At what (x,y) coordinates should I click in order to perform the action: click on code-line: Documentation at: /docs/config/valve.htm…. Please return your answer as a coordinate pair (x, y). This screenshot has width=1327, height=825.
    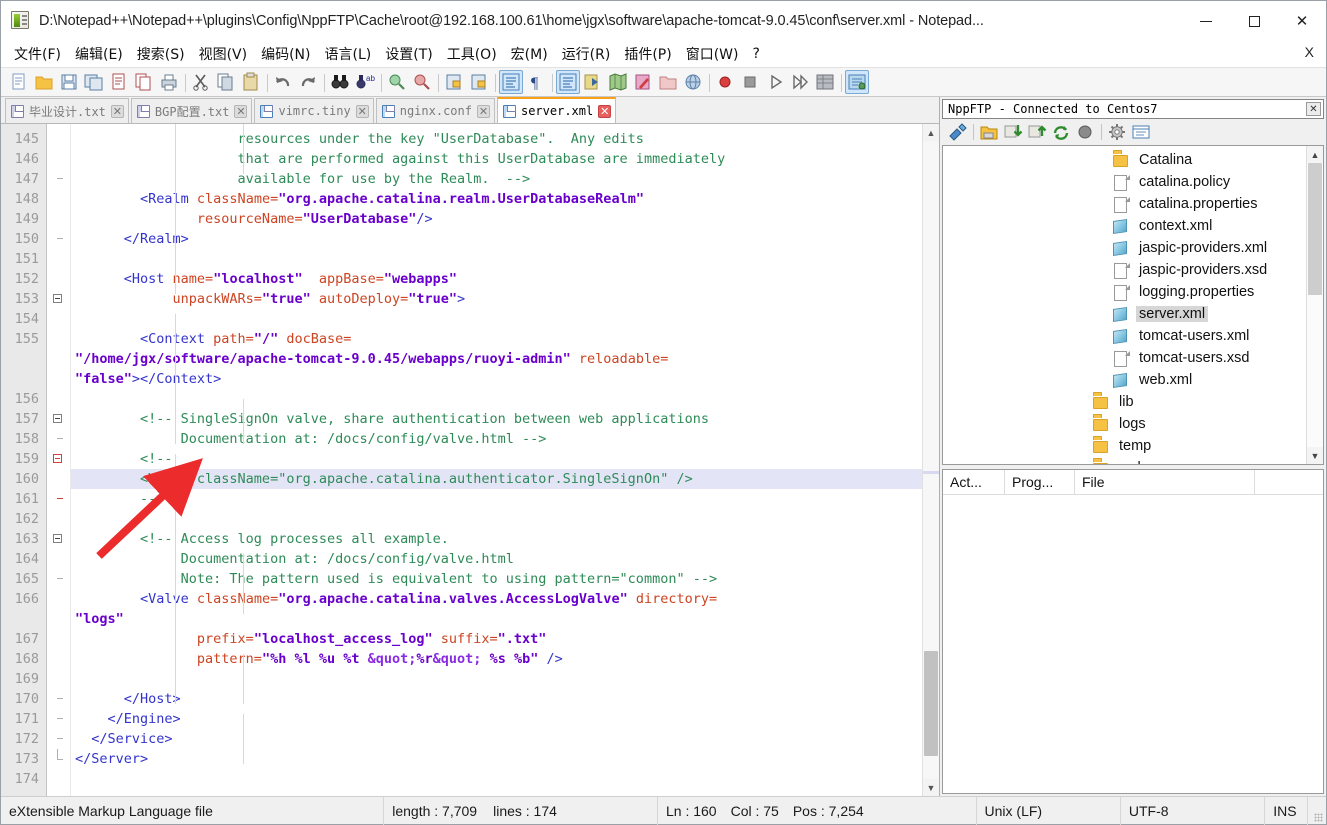
    Looking at the image, I should click on (496, 559).